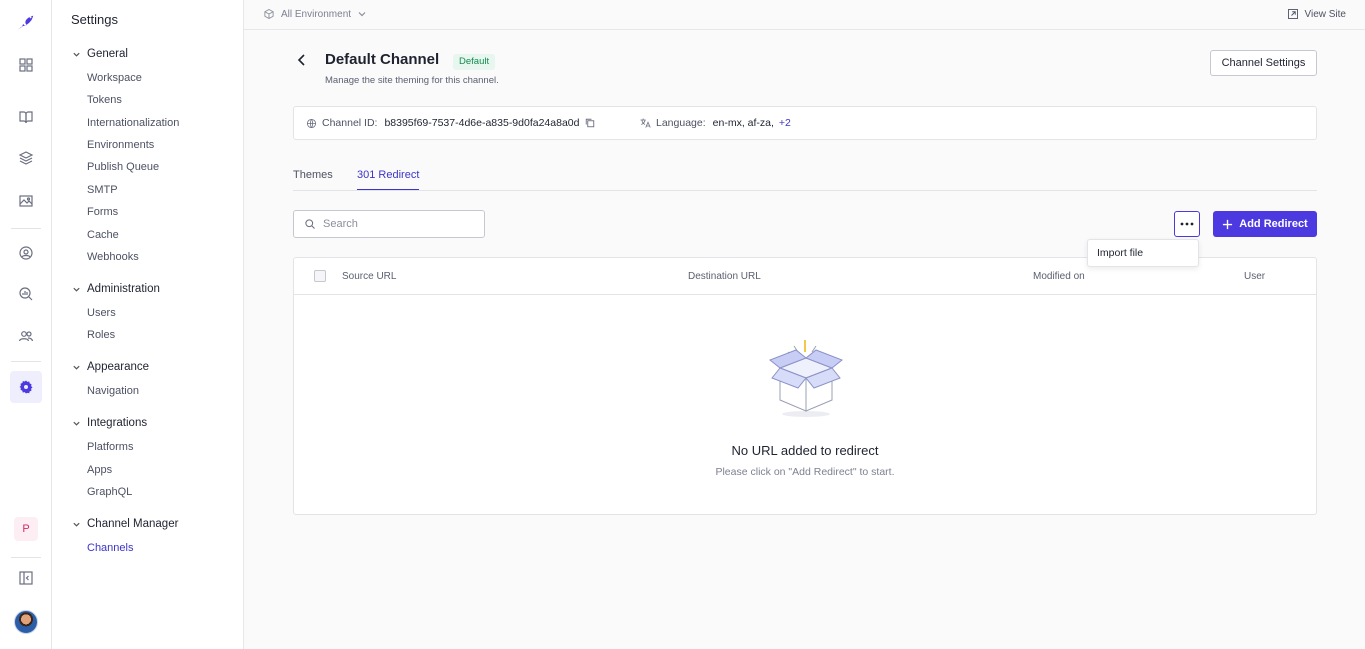  What do you see at coordinates (724, 276) in the screenshot?
I see `column-destination-url: Destination URL` at bounding box center [724, 276].